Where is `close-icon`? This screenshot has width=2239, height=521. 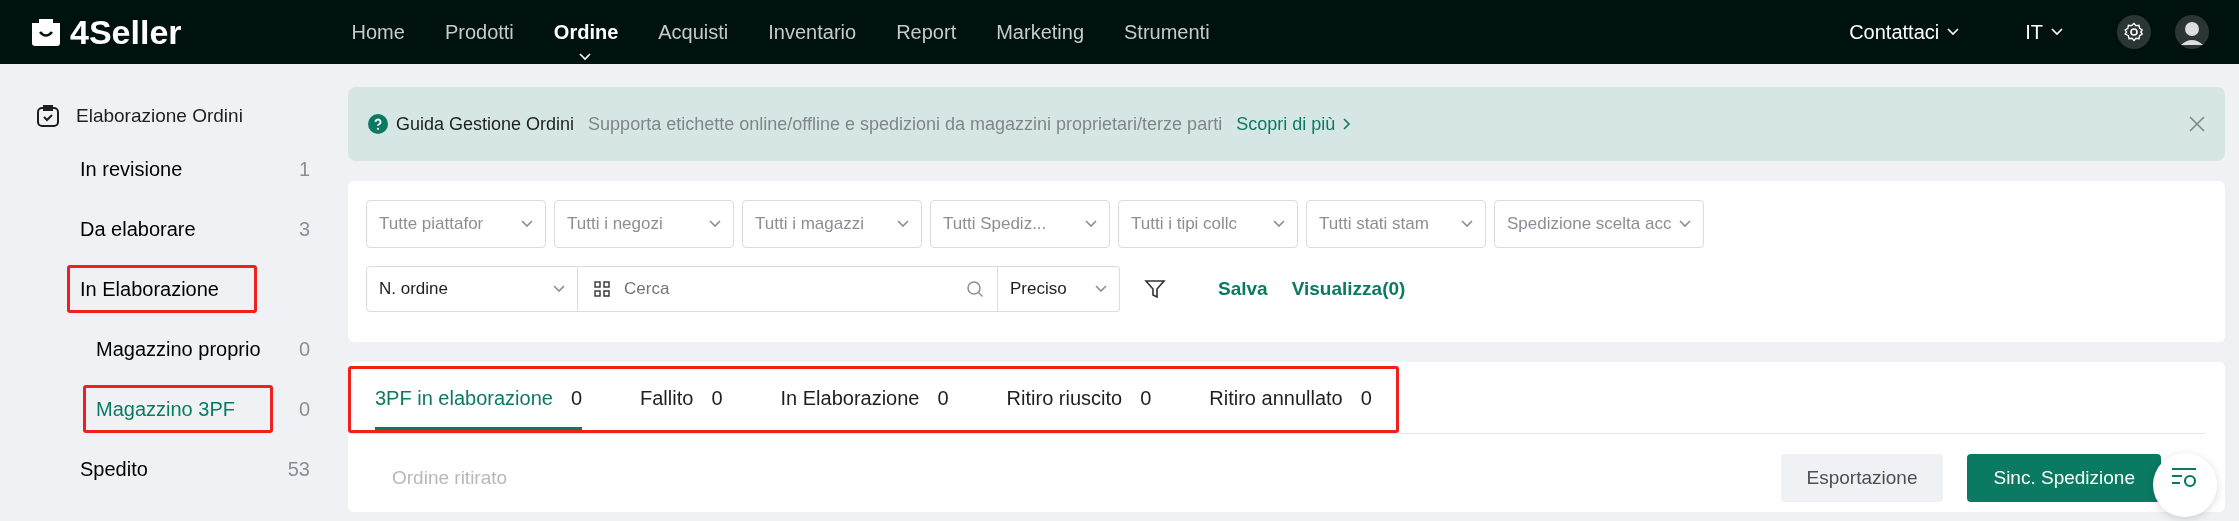 close-icon is located at coordinates (2197, 124).